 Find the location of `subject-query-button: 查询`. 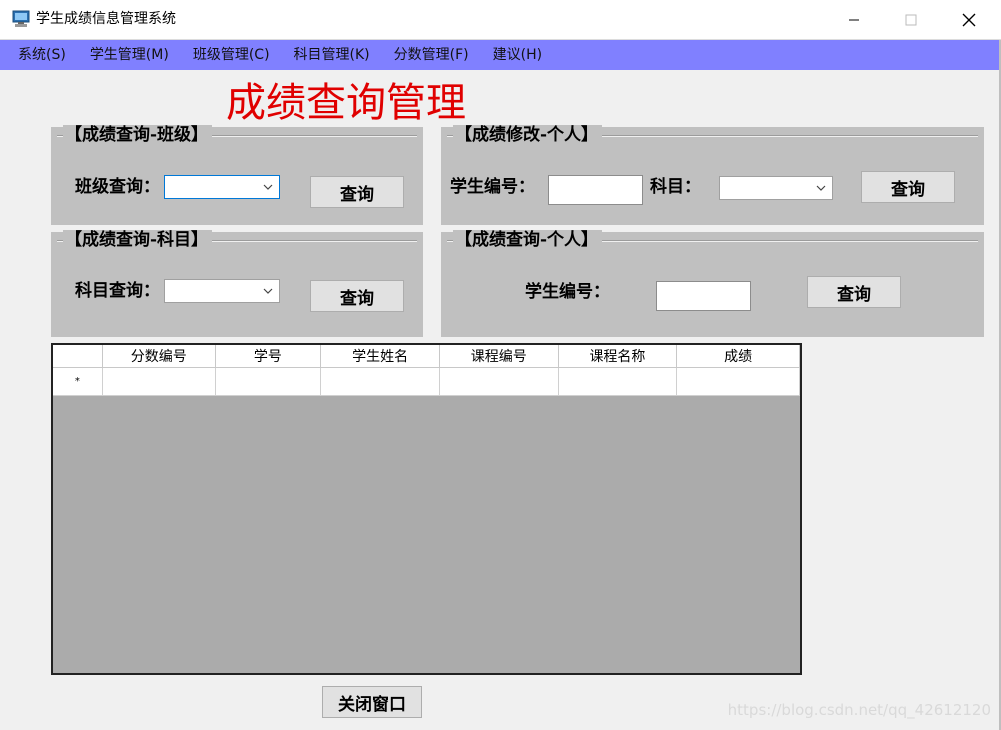

subject-query-button: 查询 is located at coordinates (357, 296).